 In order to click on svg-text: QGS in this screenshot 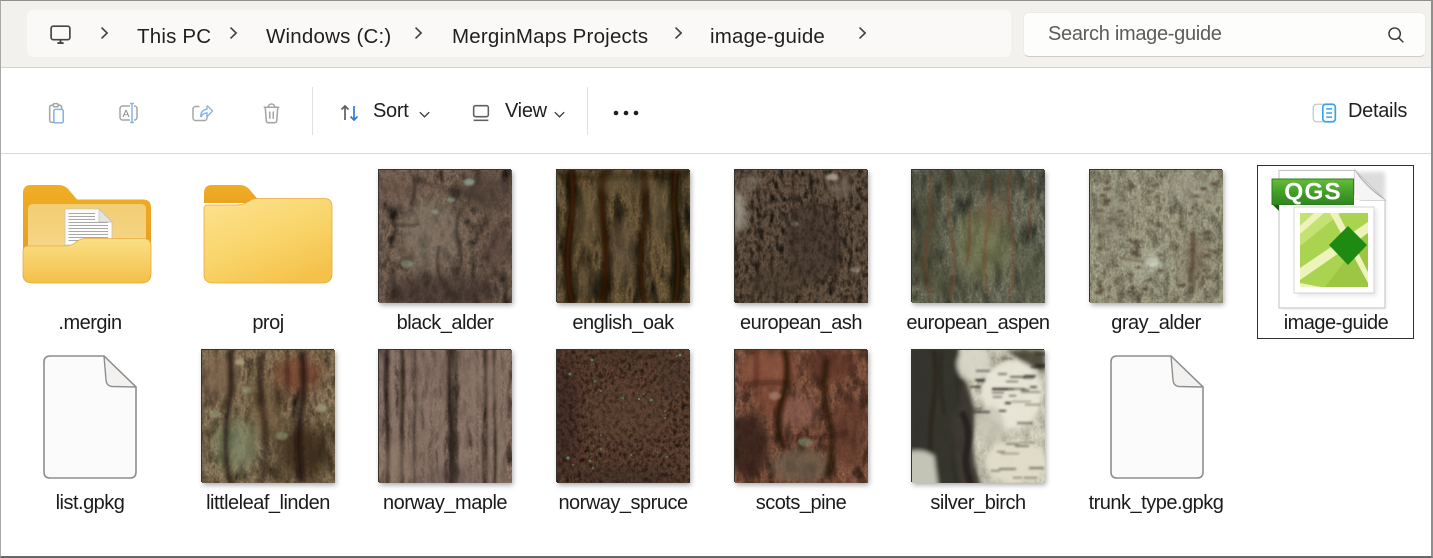, I will do `click(1312, 192)`.